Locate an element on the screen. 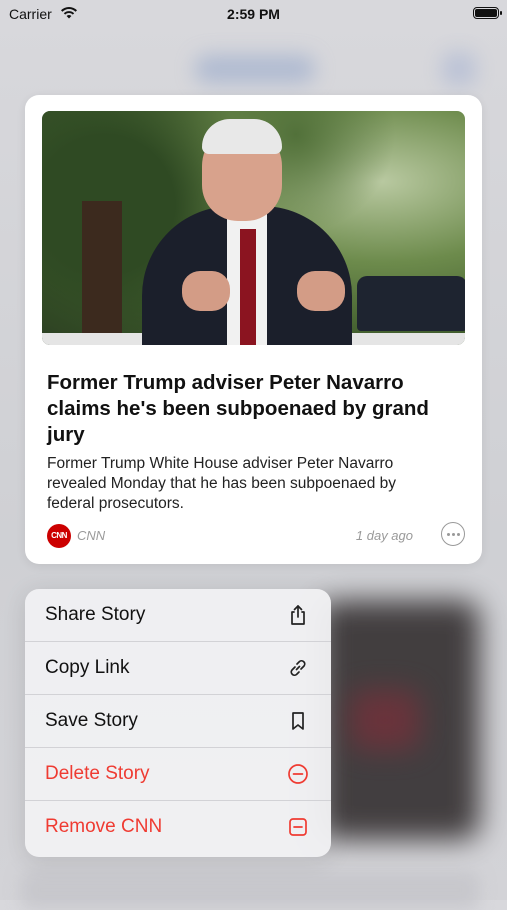  cnn-logo-icon: CNN is located at coordinates (59, 536).